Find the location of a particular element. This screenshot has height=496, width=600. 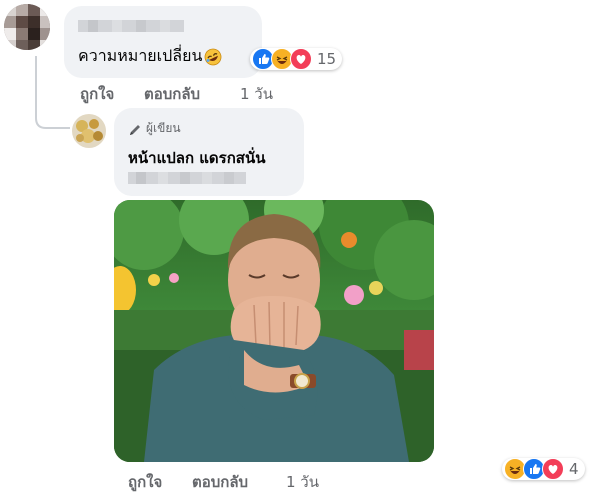

reply-subtext-blurred is located at coordinates (187, 178).